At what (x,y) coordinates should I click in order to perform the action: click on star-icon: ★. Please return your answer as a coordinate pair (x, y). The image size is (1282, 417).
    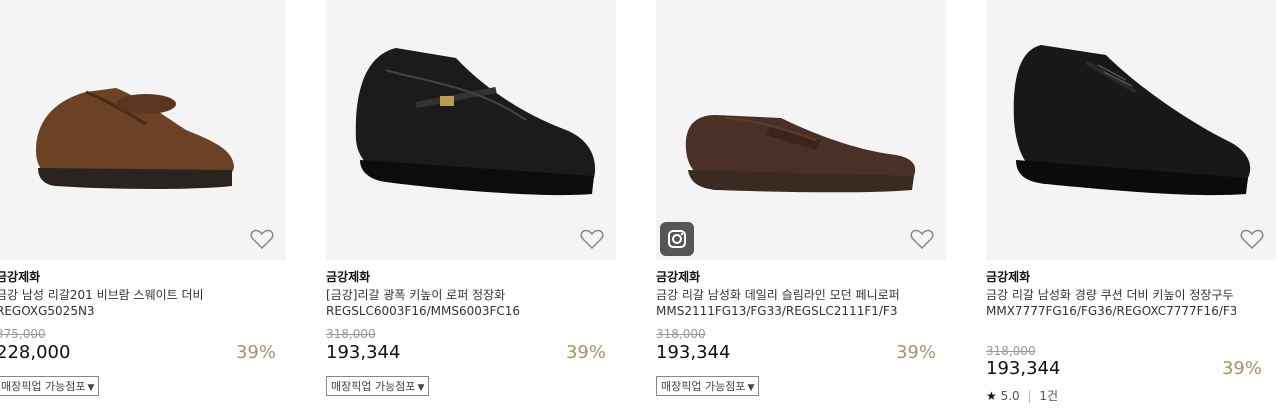
    Looking at the image, I should click on (991, 396).